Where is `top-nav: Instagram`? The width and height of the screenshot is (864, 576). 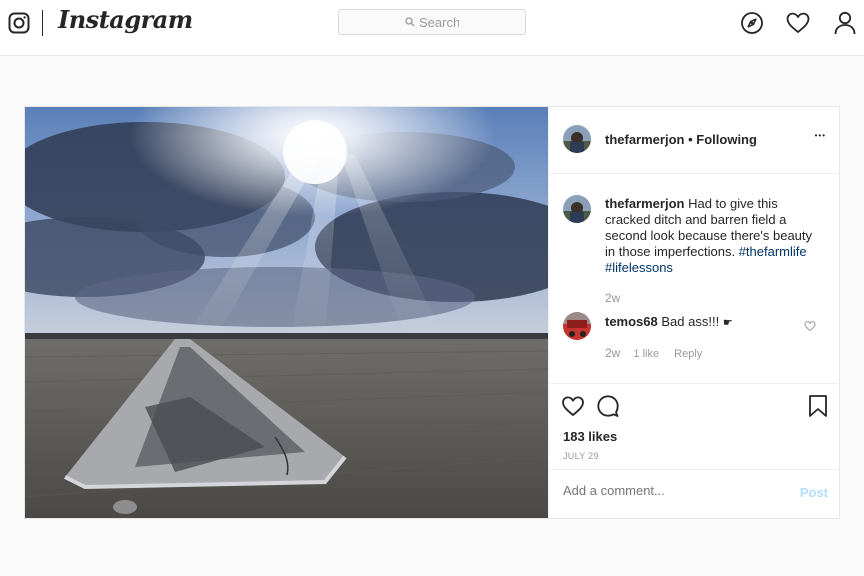
top-nav: Instagram is located at coordinates (432, 28).